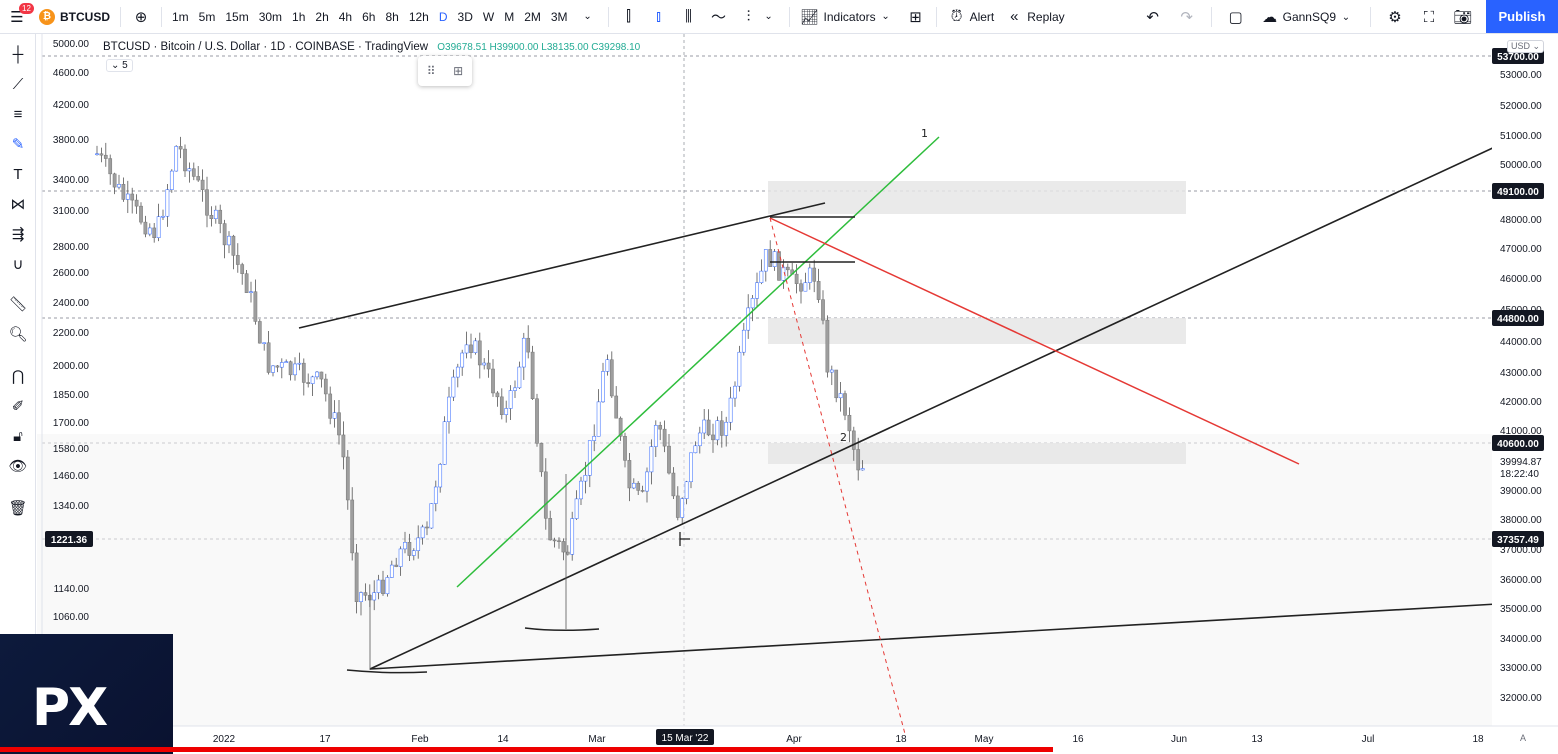  Describe the element at coordinates (18, 54) in the screenshot. I see `crosshair-tool: ┼` at that location.